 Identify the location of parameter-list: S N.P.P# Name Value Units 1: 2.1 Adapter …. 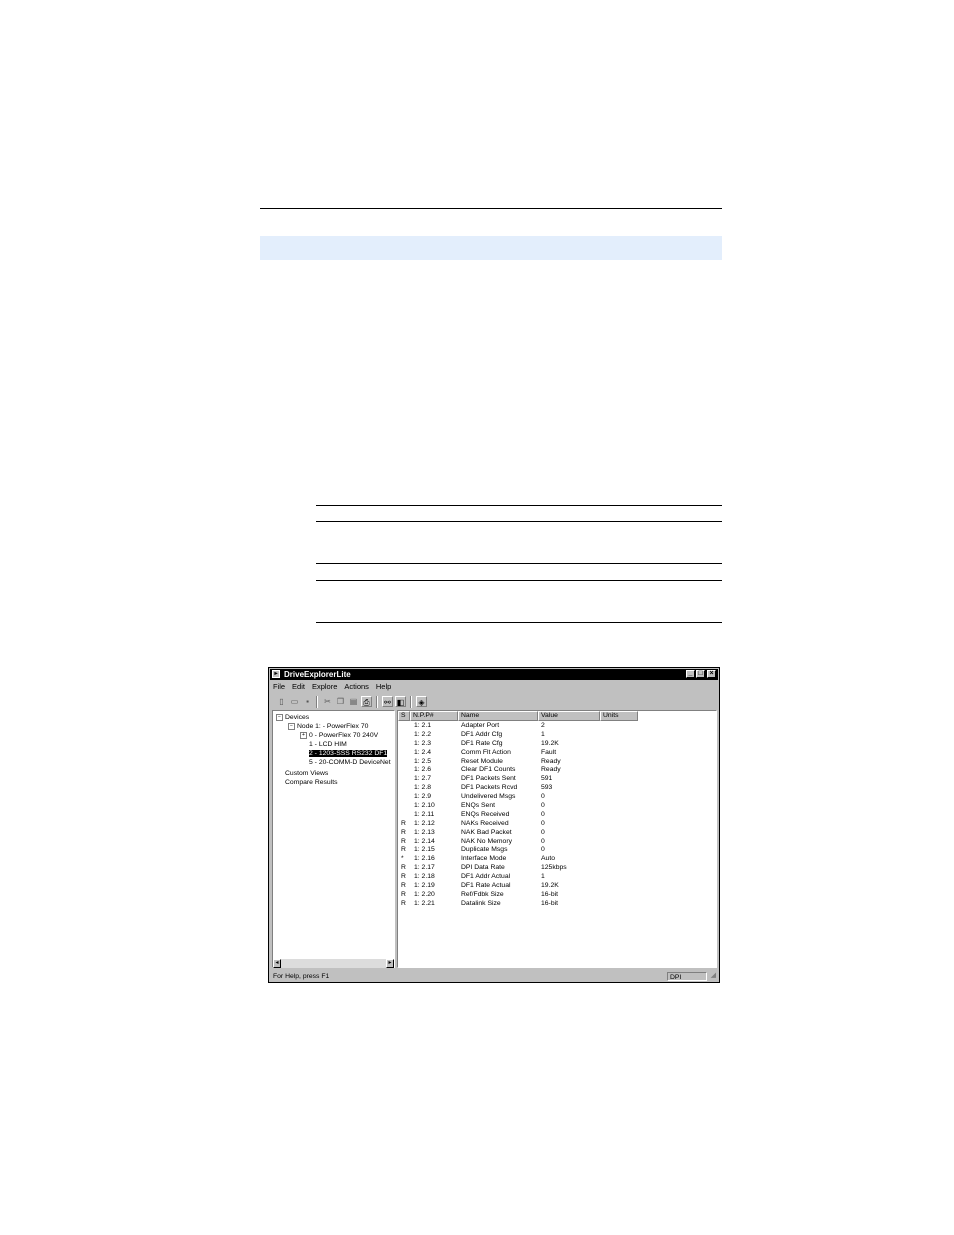
(557, 839).